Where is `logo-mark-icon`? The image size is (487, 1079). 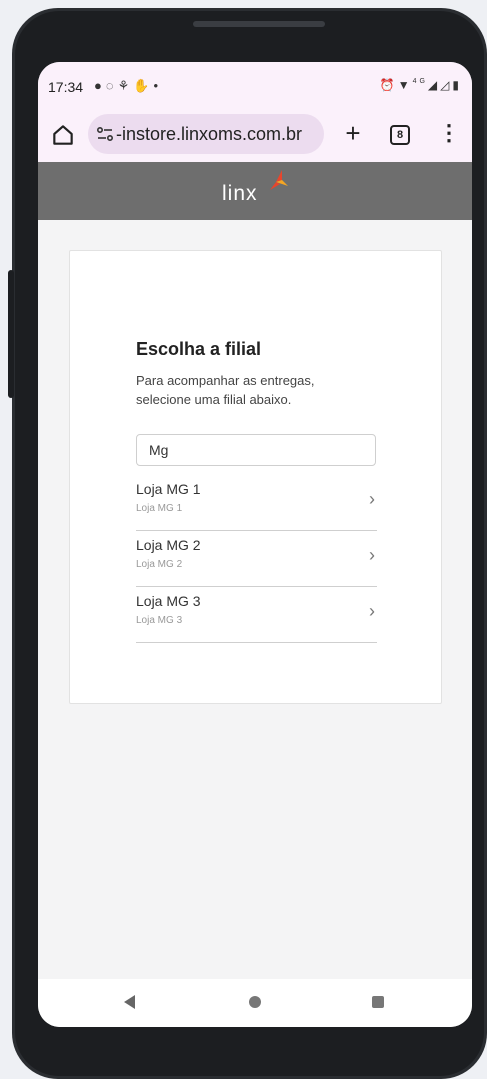 logo-mark-icon is located at coordinates (279, 180).